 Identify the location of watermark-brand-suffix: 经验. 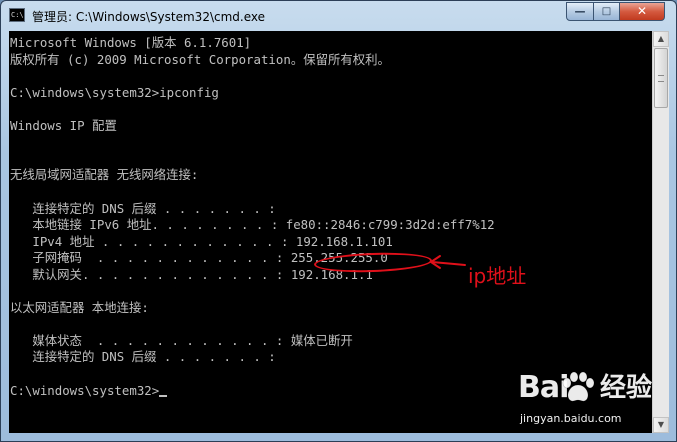
(626, 388).